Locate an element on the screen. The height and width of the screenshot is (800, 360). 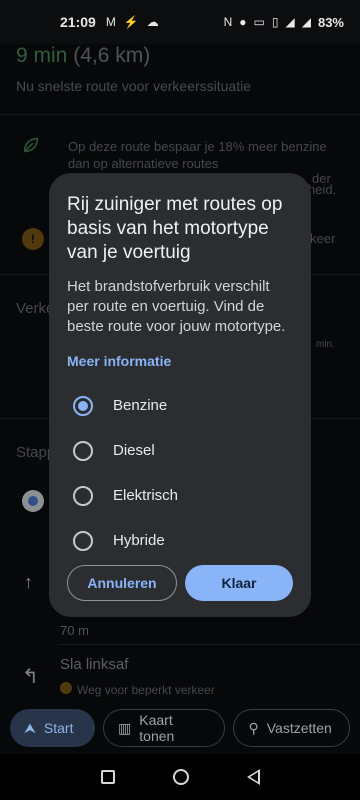
battery-level: 83% is located at coordinates (330, 22).